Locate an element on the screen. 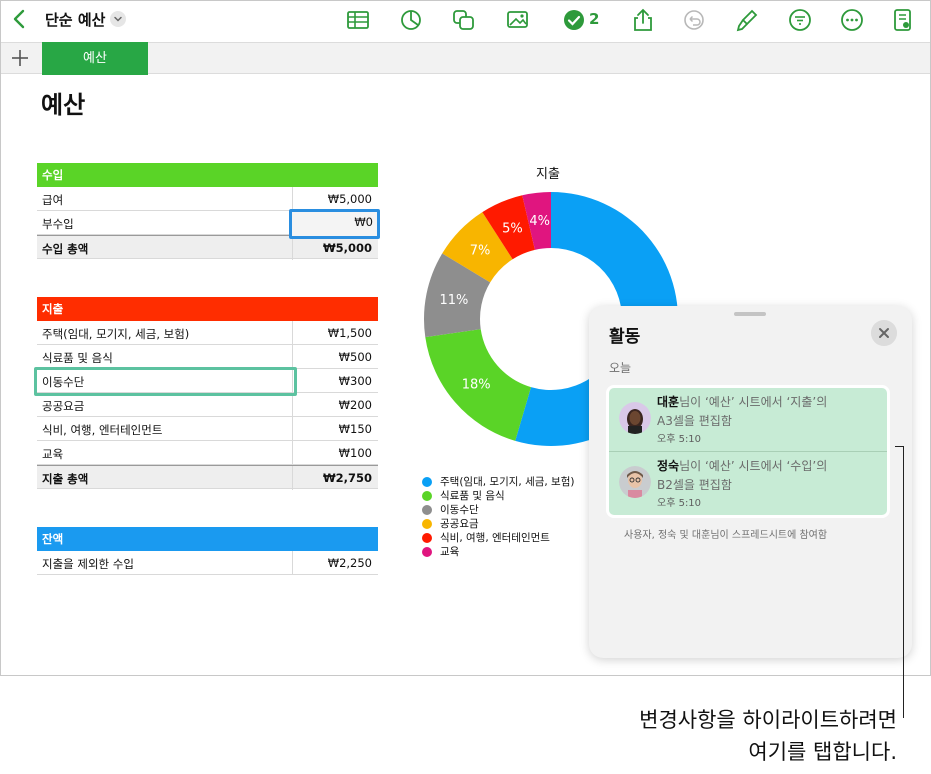 This screenshot has height=774, width=931. shape-icon is located at coordinates (464, 20).